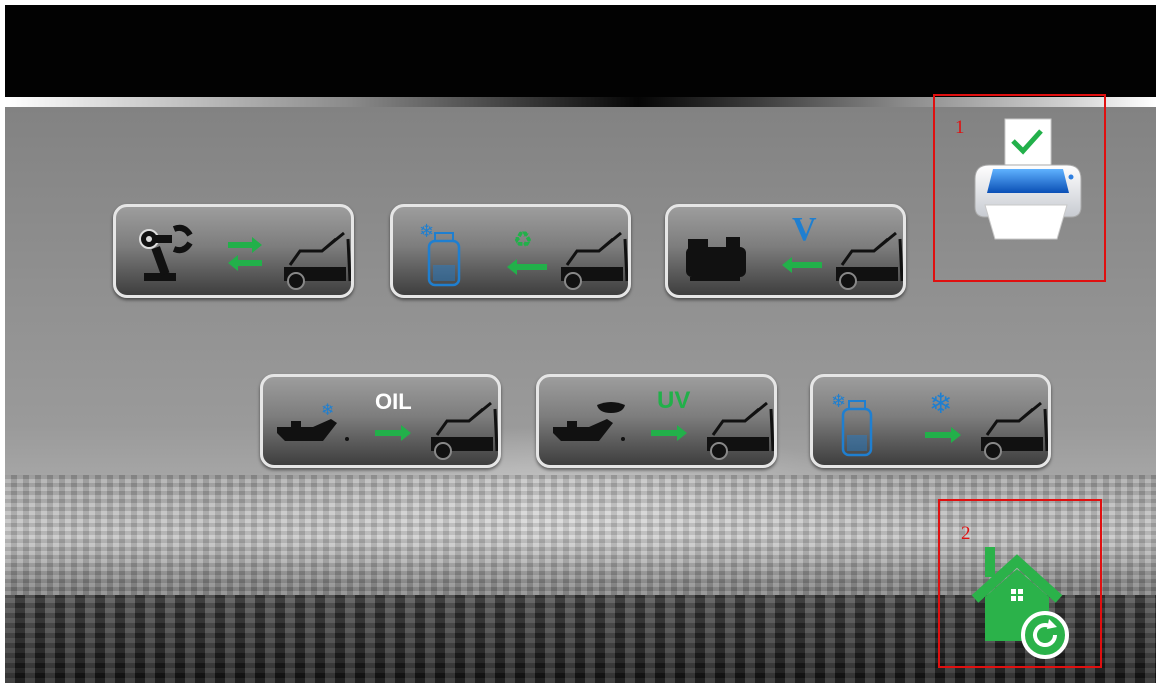 This screenshot has height=684, width=1160. Describe the element at coordinates (794, 260) in the screenshot. I see `vacuum-pump-car-icon` at that location.